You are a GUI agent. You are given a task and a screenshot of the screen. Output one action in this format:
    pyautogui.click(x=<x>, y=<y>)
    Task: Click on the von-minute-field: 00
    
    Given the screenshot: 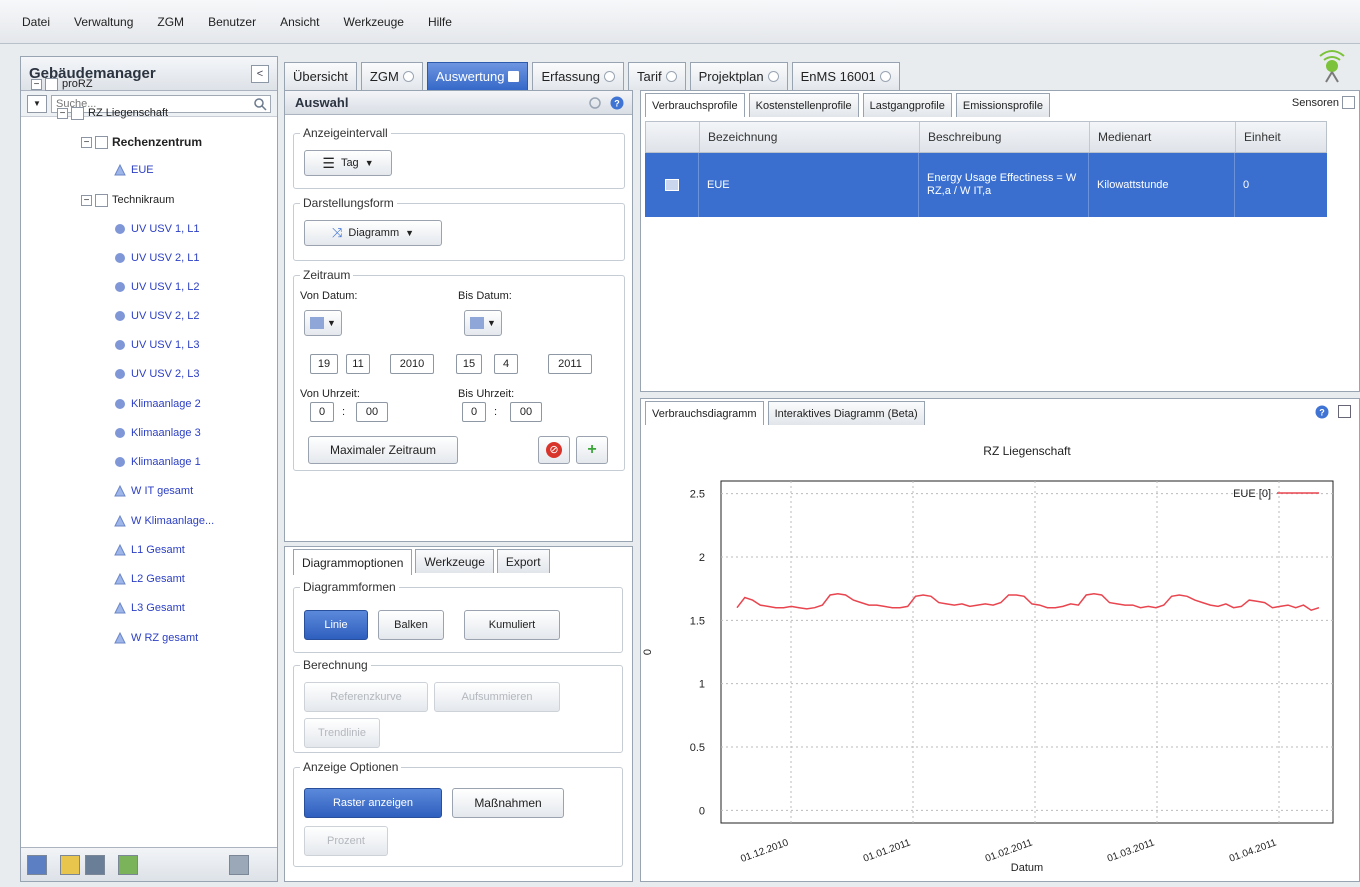 What is the action you would take?
    pyautogui.click(x=372, y=412)
    